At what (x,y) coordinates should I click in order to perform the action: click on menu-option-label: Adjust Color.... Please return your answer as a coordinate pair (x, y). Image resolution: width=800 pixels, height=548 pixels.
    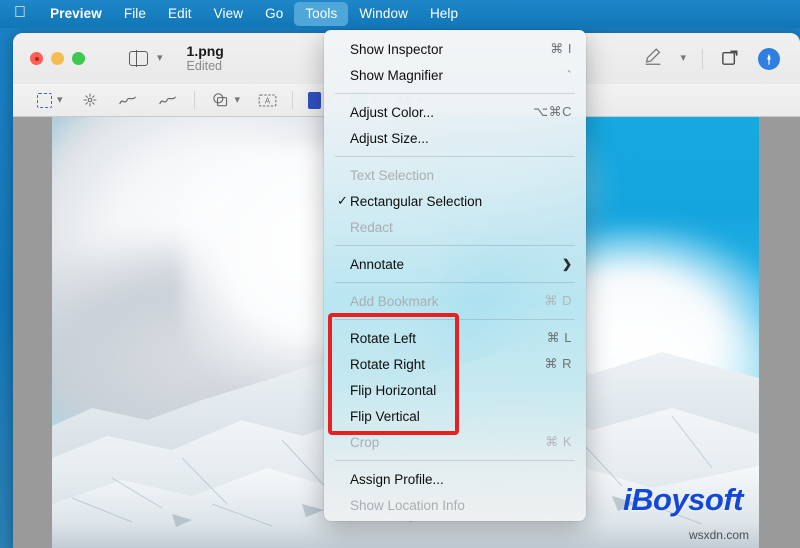
    Looking at the image, I should click on (392, 112).